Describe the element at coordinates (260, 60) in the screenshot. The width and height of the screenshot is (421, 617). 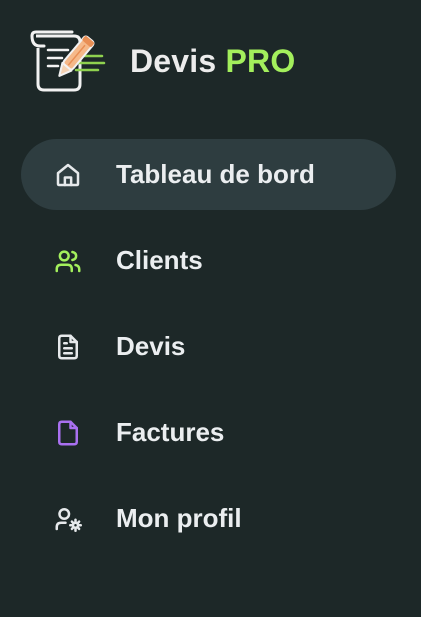
I see `brand-suffix: PRO` at that location.